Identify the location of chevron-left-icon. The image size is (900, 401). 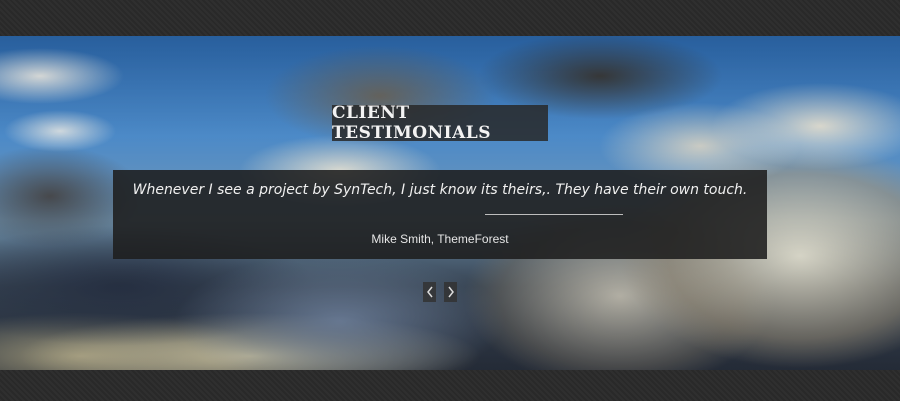
(429, 292).